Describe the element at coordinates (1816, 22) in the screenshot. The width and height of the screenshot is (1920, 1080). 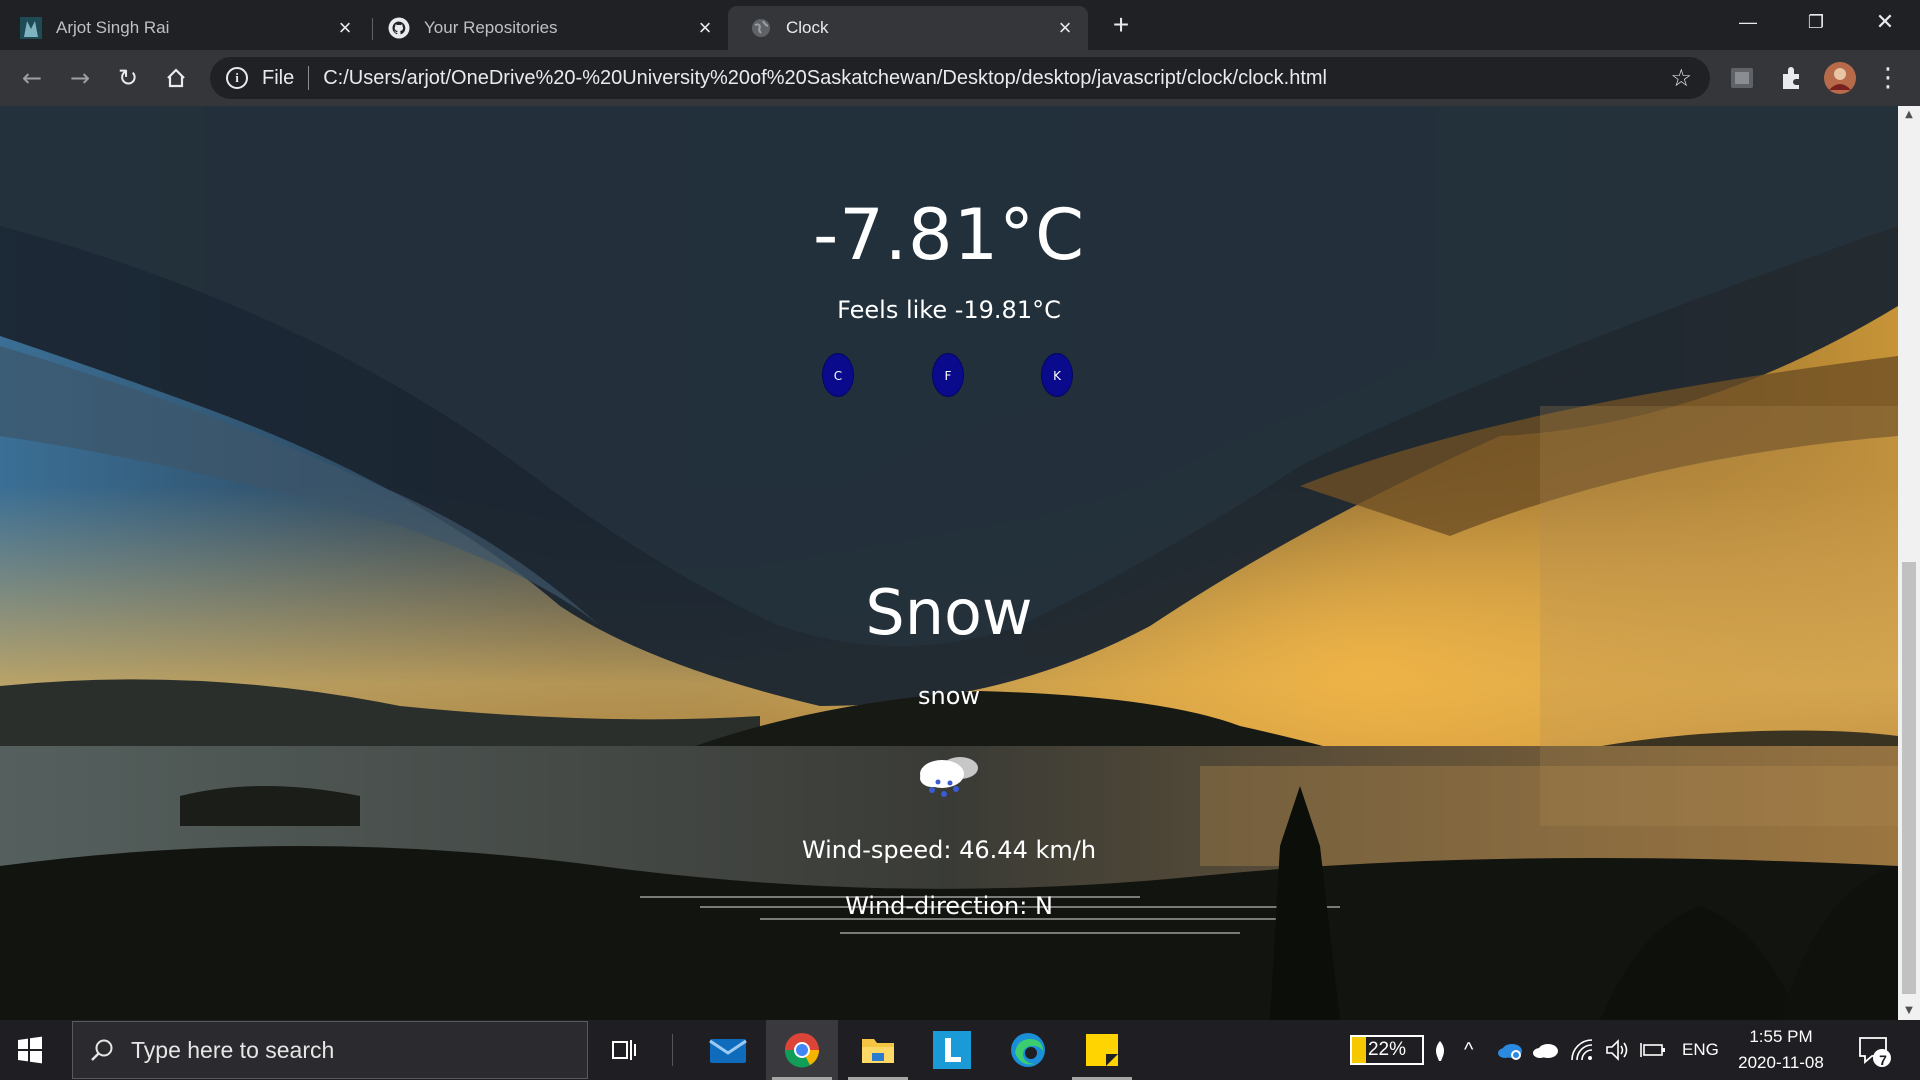
I see `restore-icon: ❐` at that location.